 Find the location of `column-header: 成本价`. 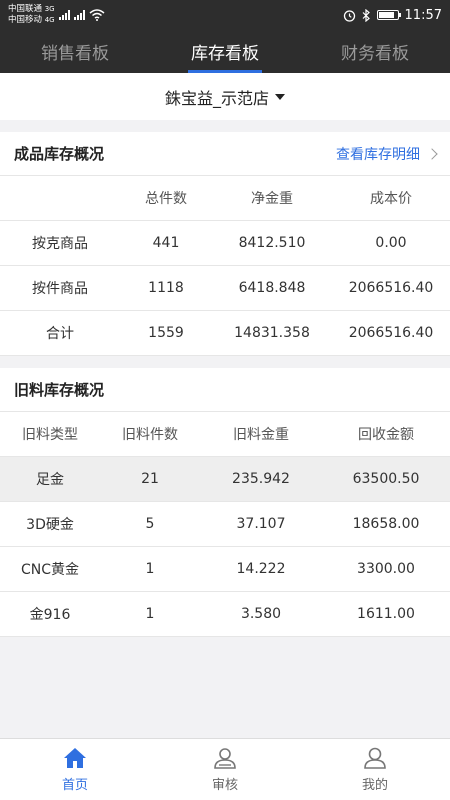

column-header: 成本价 is located at coordinates (391, 199).